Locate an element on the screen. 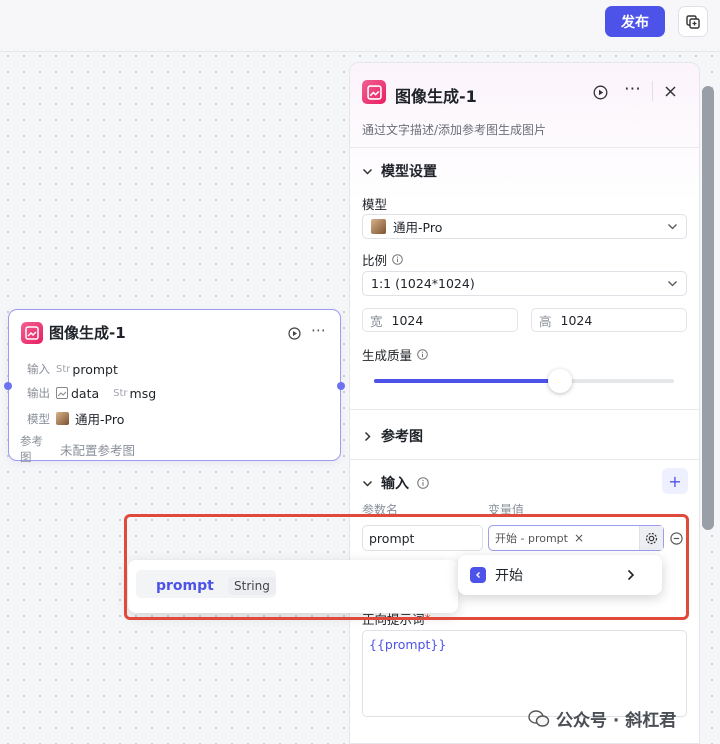 This screenshot has height=744, width=720. model-value: 通用-Pro is located at coordinates (100, 419).